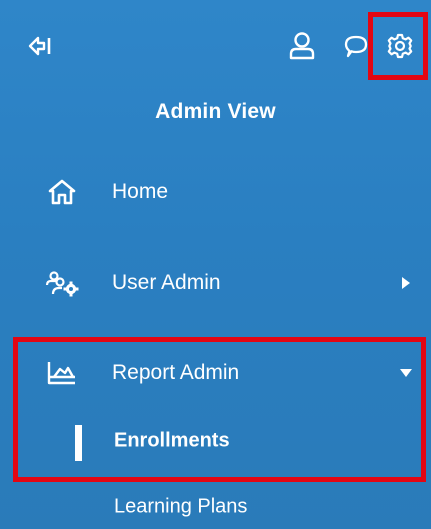 This screenshot has width=431, height=529. What do you see at coordinates (406, 373) in the screenshot?
I see `caret-down-icon` at bounding box center [406, 373].